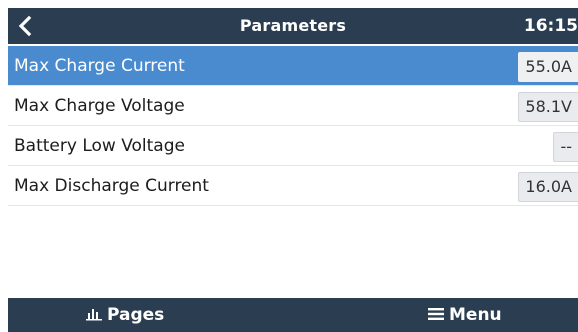 The height and width of the screenshot is (332, 578). What do you see at coordinates (99, 146) in the screenshot?
I see `parameter-label: Battery Low Voltage` at bounding box center [99, 146].